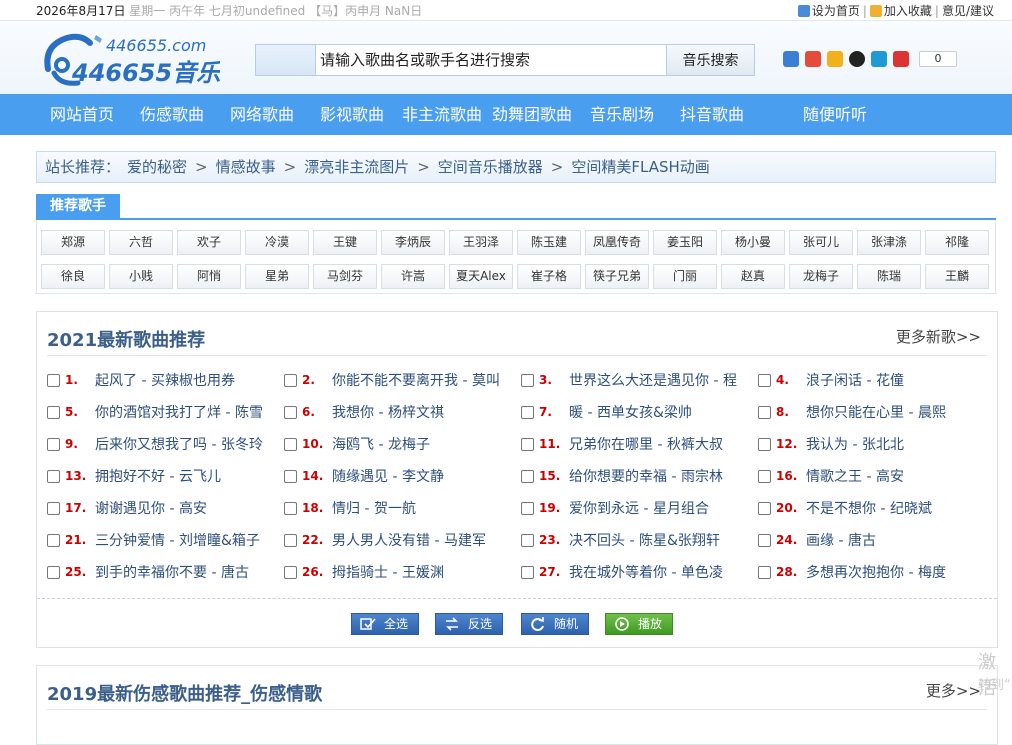 The height and width of the screenshot is (745, 1012). What do you see at coordinates (277, 276) in the screenshot?
I see `singer-link: 星弟` at bounding box center [277, 276].